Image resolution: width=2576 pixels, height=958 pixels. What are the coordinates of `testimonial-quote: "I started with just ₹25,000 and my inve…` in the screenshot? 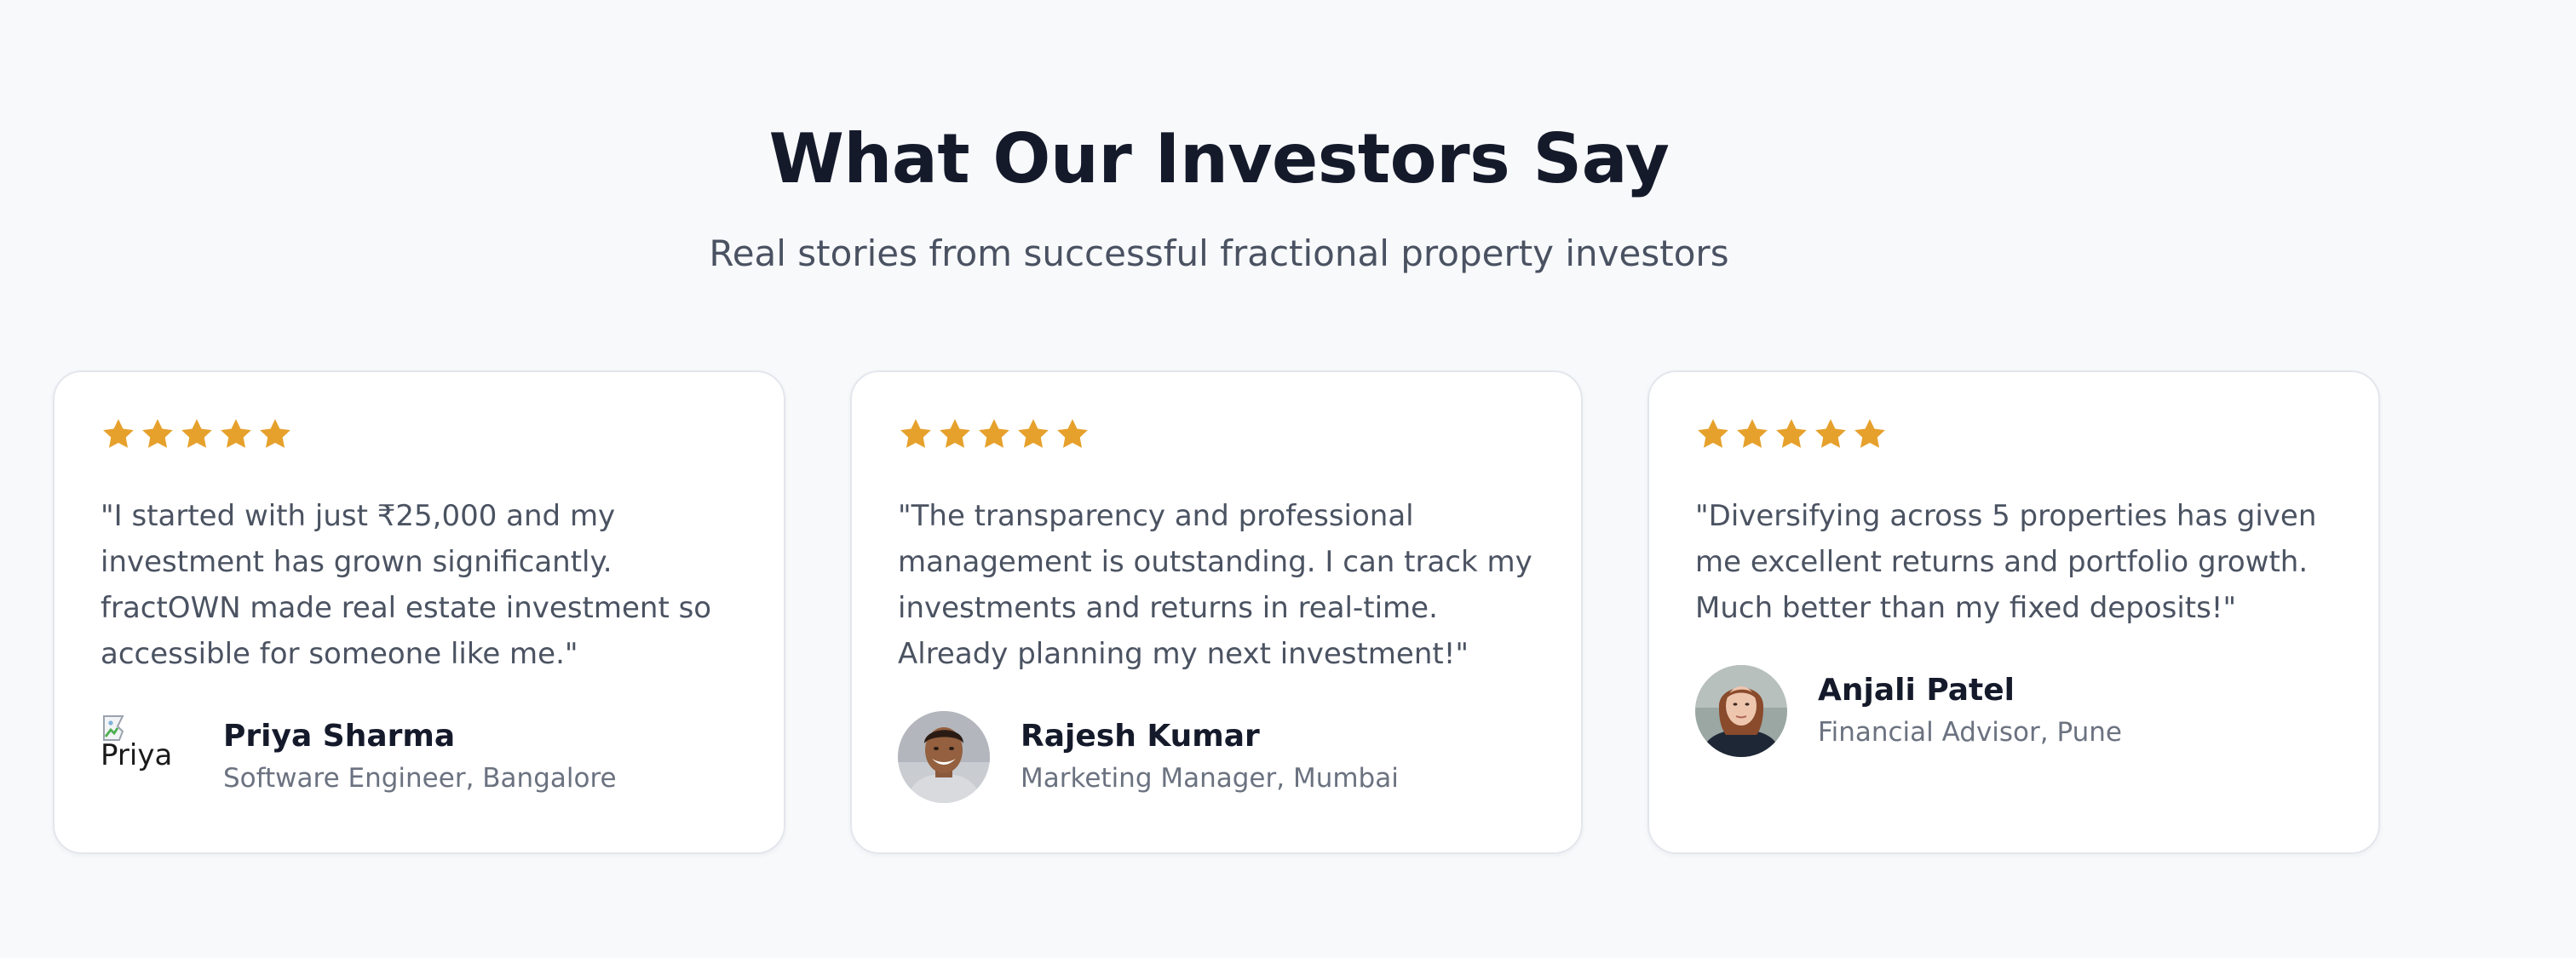 It's located at (406, 585).